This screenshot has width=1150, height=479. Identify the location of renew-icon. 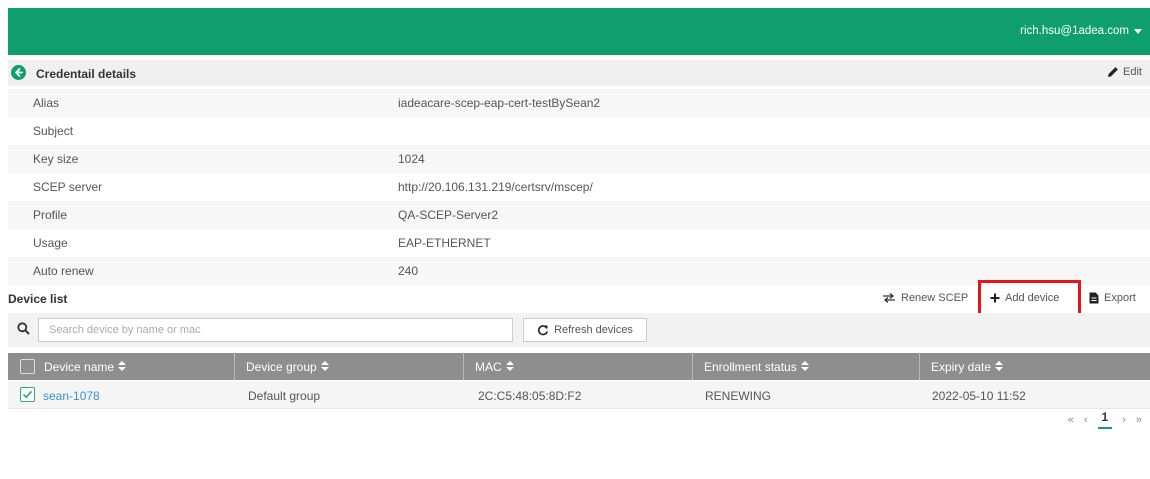
(889, 298).